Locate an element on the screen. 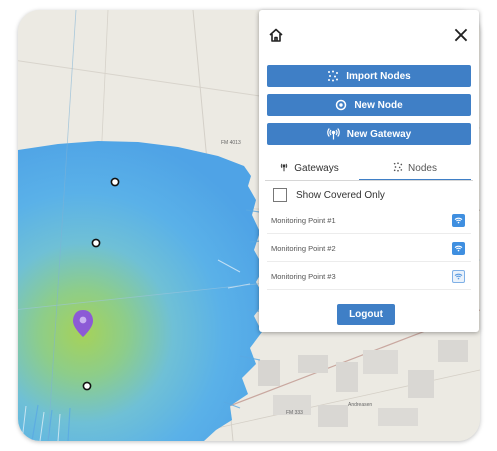 The width and height of the screenshot is (497, 451). new-node-label: New Node is located at coordinates (378, 105).